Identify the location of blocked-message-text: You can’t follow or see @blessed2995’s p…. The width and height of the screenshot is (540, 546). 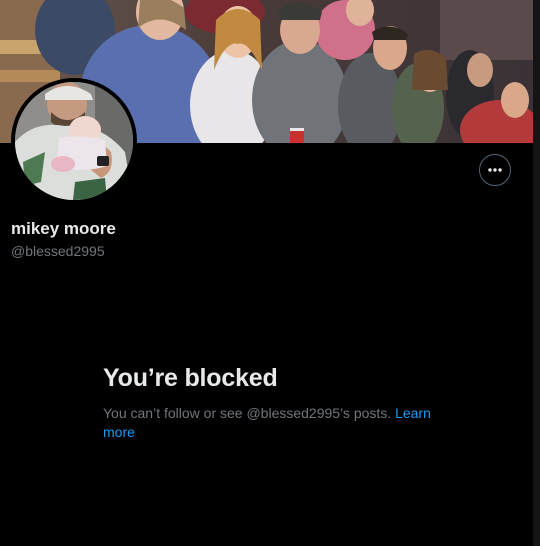
(247, 413).